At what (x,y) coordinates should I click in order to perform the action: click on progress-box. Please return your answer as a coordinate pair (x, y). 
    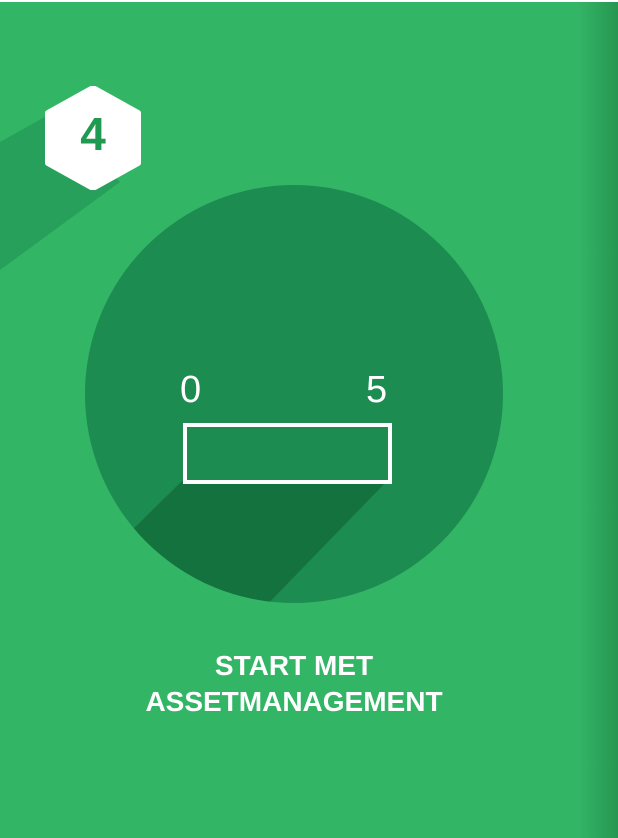
    Looking at the image, I should click on (287, 453).